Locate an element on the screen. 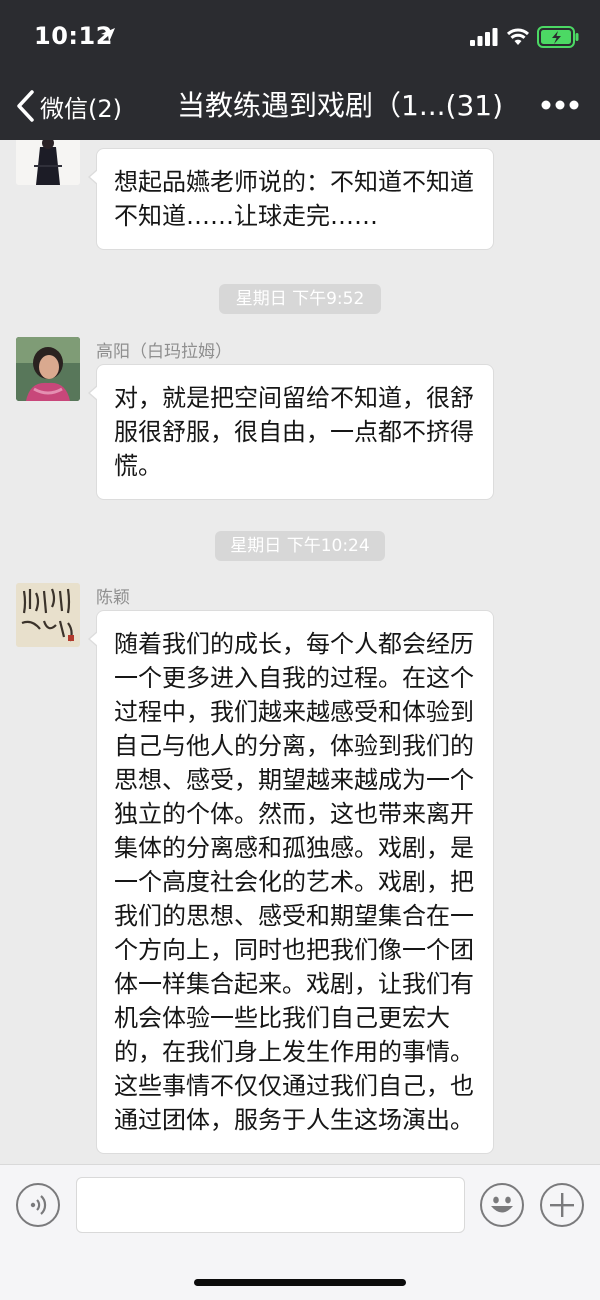  add-button is located at coordinates (562, 1205).